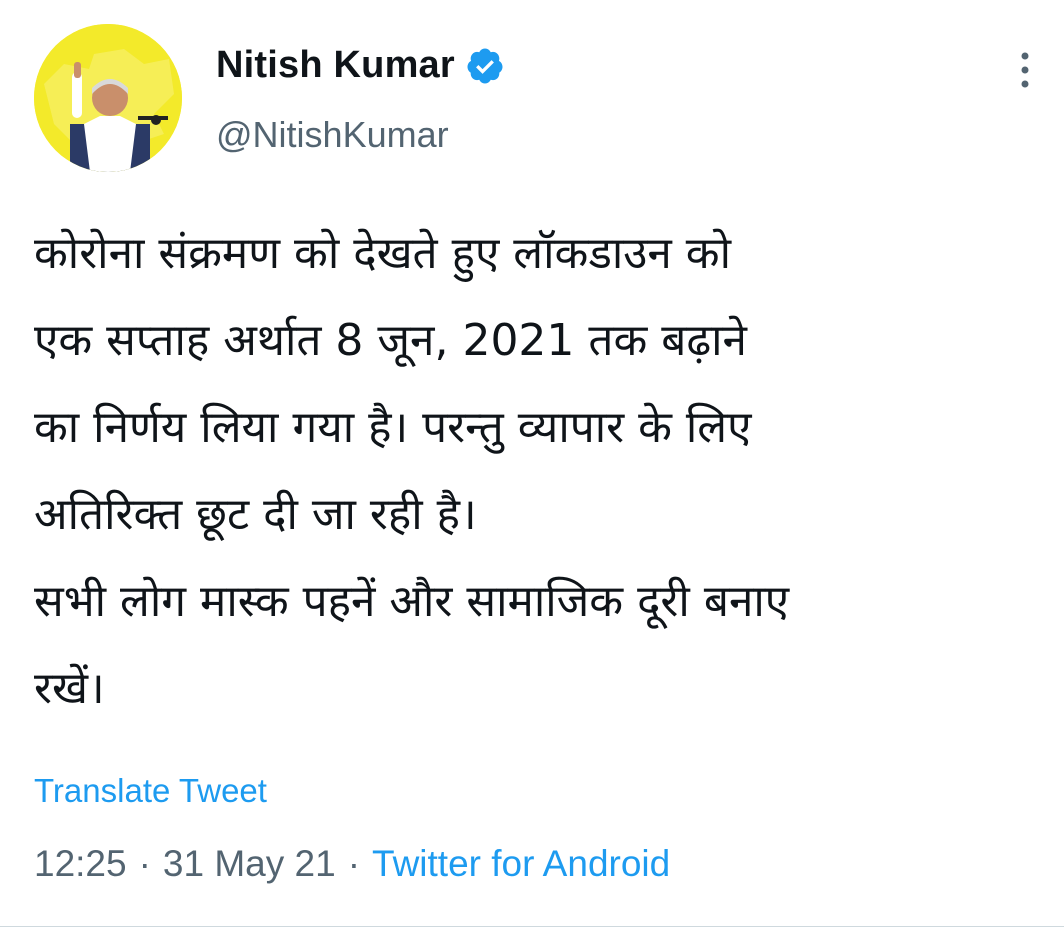  What do you see at coordinates (412, 601) in the screenshot?
I see `tweet-text-line: सभी लोग मास्क पहनें और सामाजिक दूरी बनाए` at bounding box center [412, 601].